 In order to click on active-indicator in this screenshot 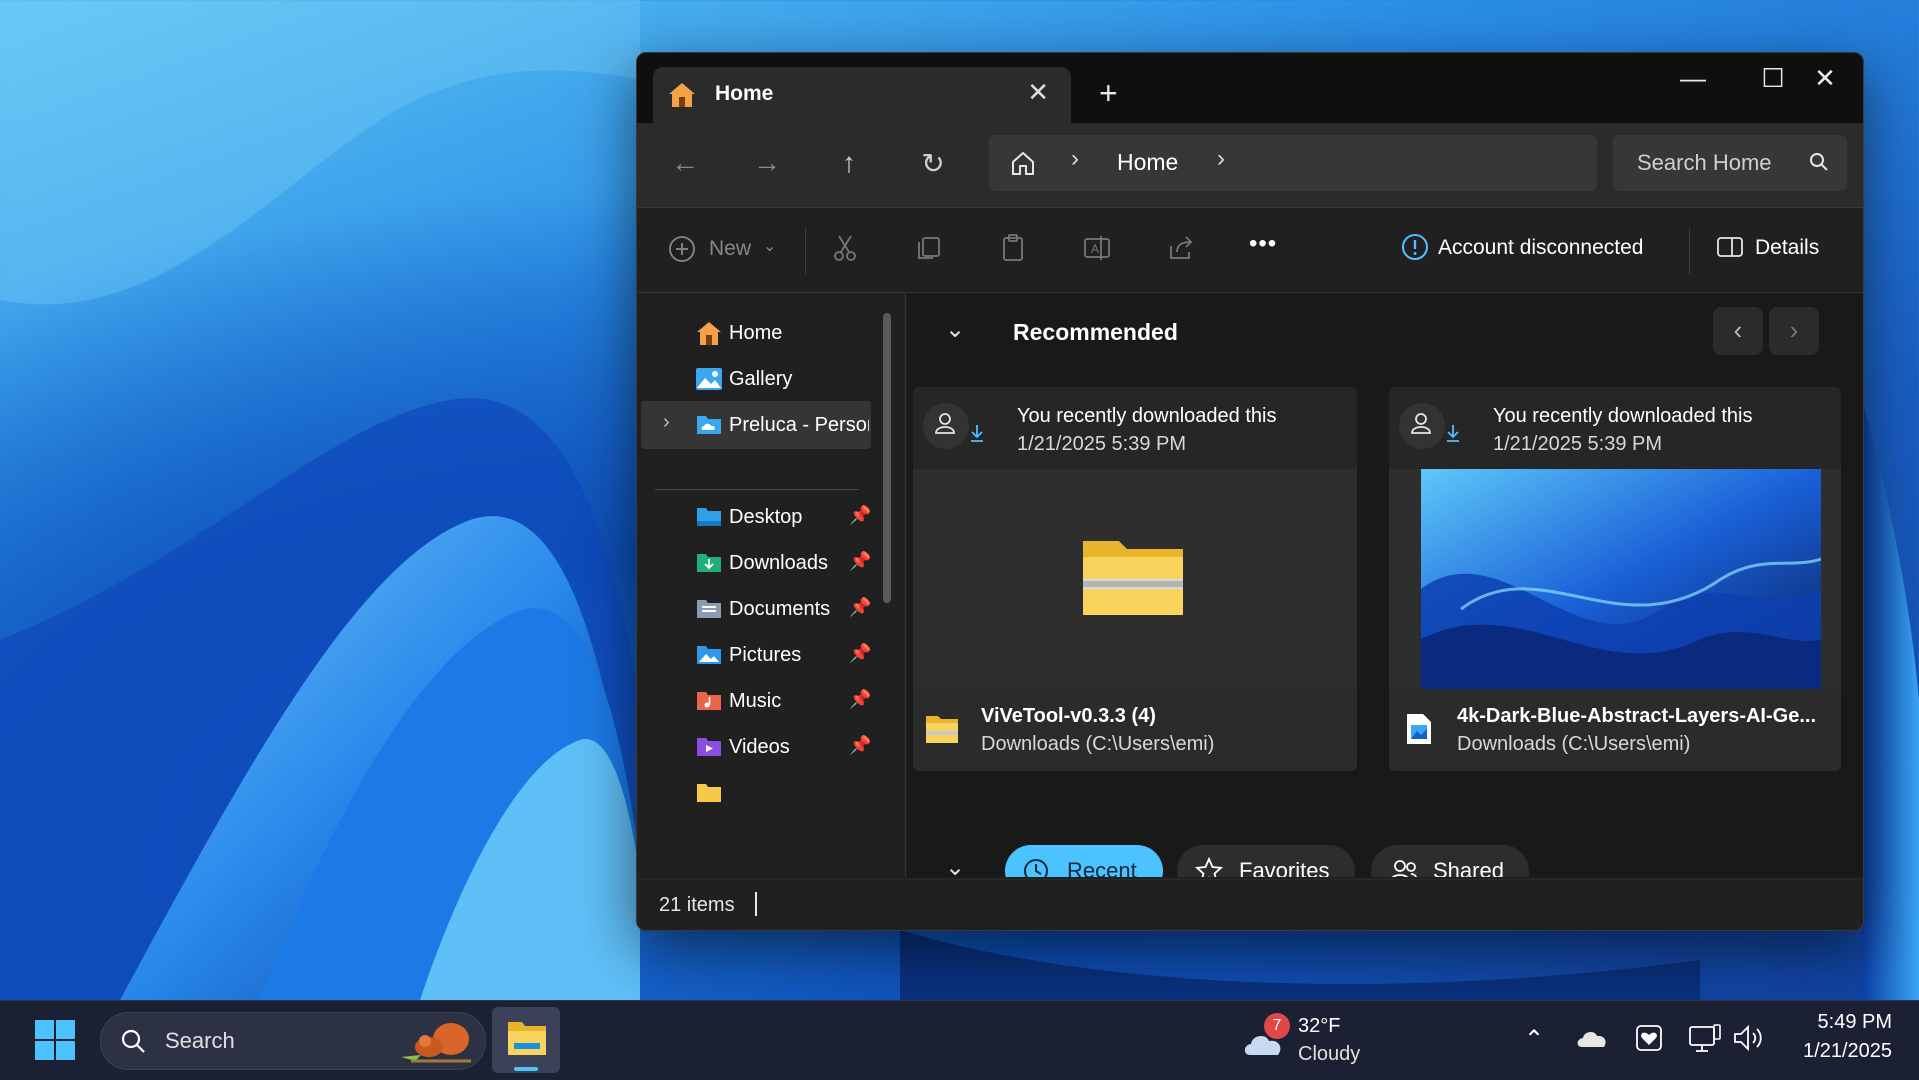, I will do `click(526, 1069)`.